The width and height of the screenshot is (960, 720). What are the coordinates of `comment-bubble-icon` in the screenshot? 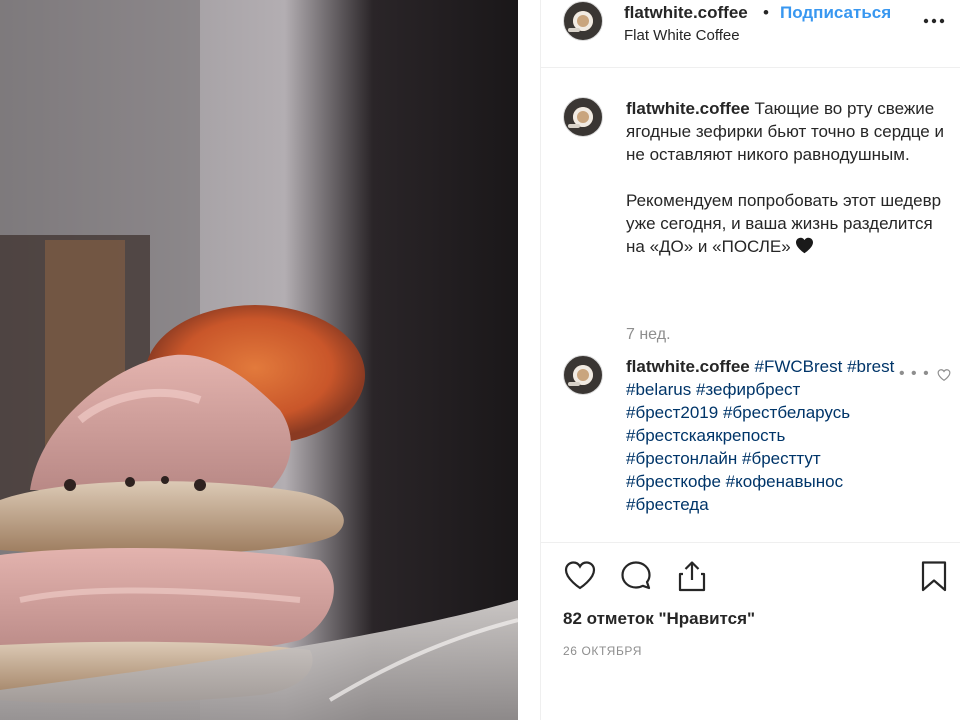 It's located at (636, 576).